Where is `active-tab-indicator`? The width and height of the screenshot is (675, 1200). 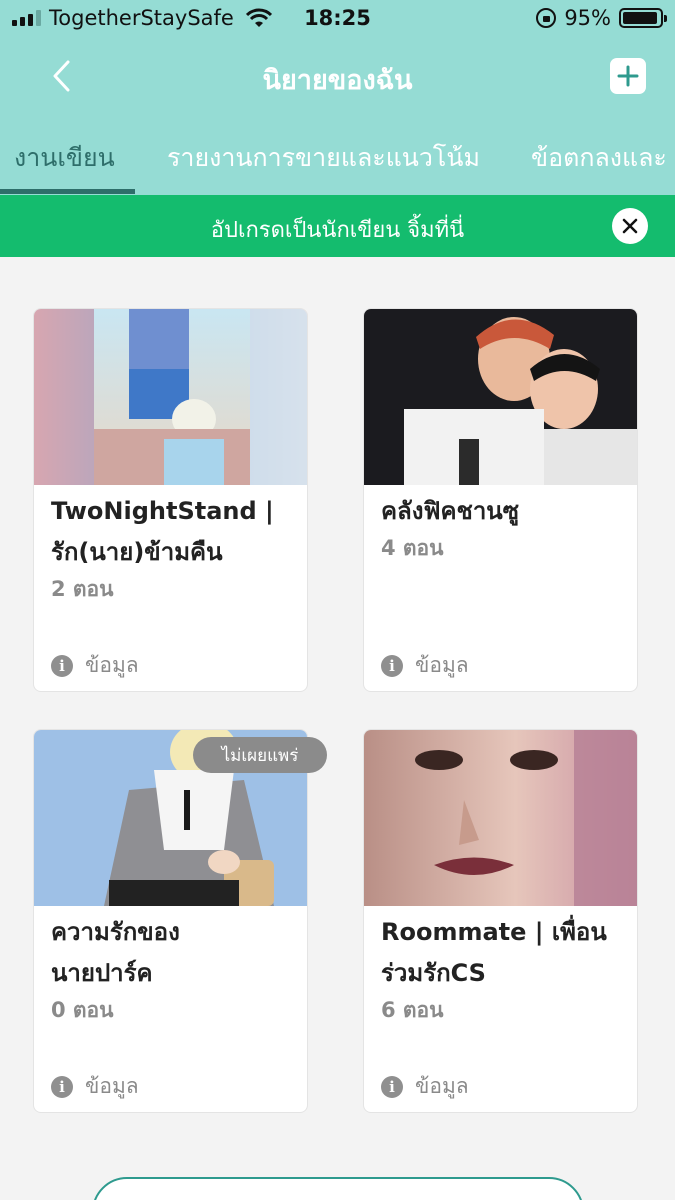 active-tab-indicator is located at coordinates (67, 191).